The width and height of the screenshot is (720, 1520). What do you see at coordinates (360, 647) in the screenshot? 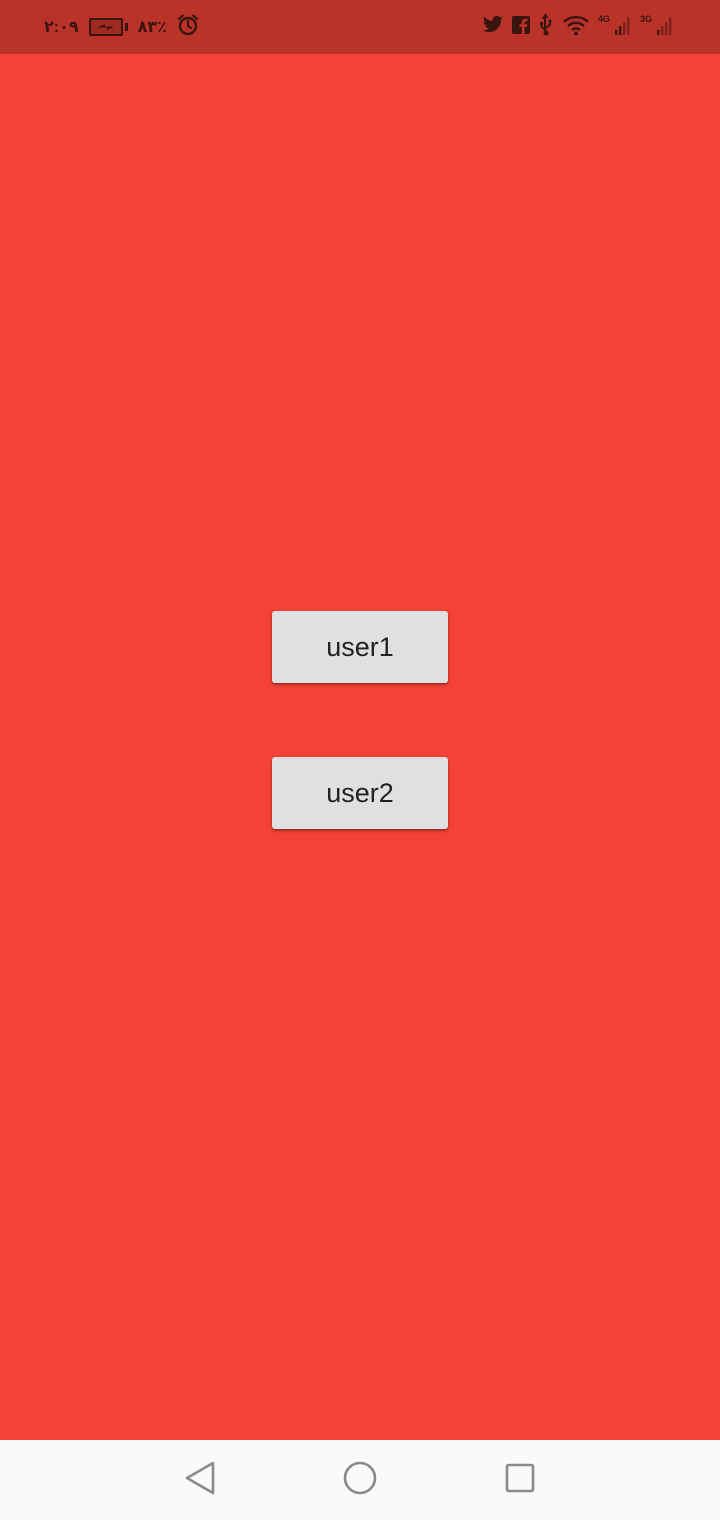
I see `user1-button: user1` at bounding box center [360, 647].